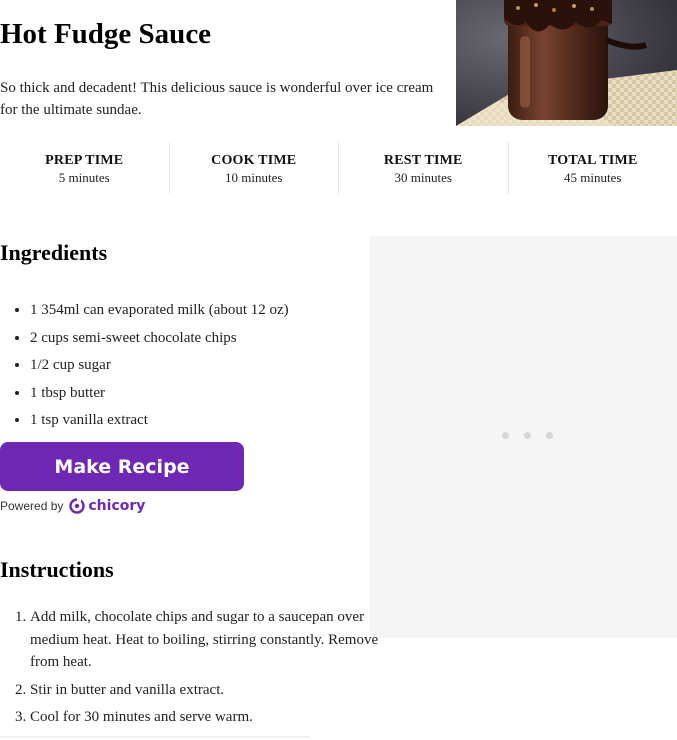 Image resolution: width=677 pixels, height=740 pixels. Describe the element at coordinates (423, 160) in the screenshot. I see `time-label: REST TIME` at that location.